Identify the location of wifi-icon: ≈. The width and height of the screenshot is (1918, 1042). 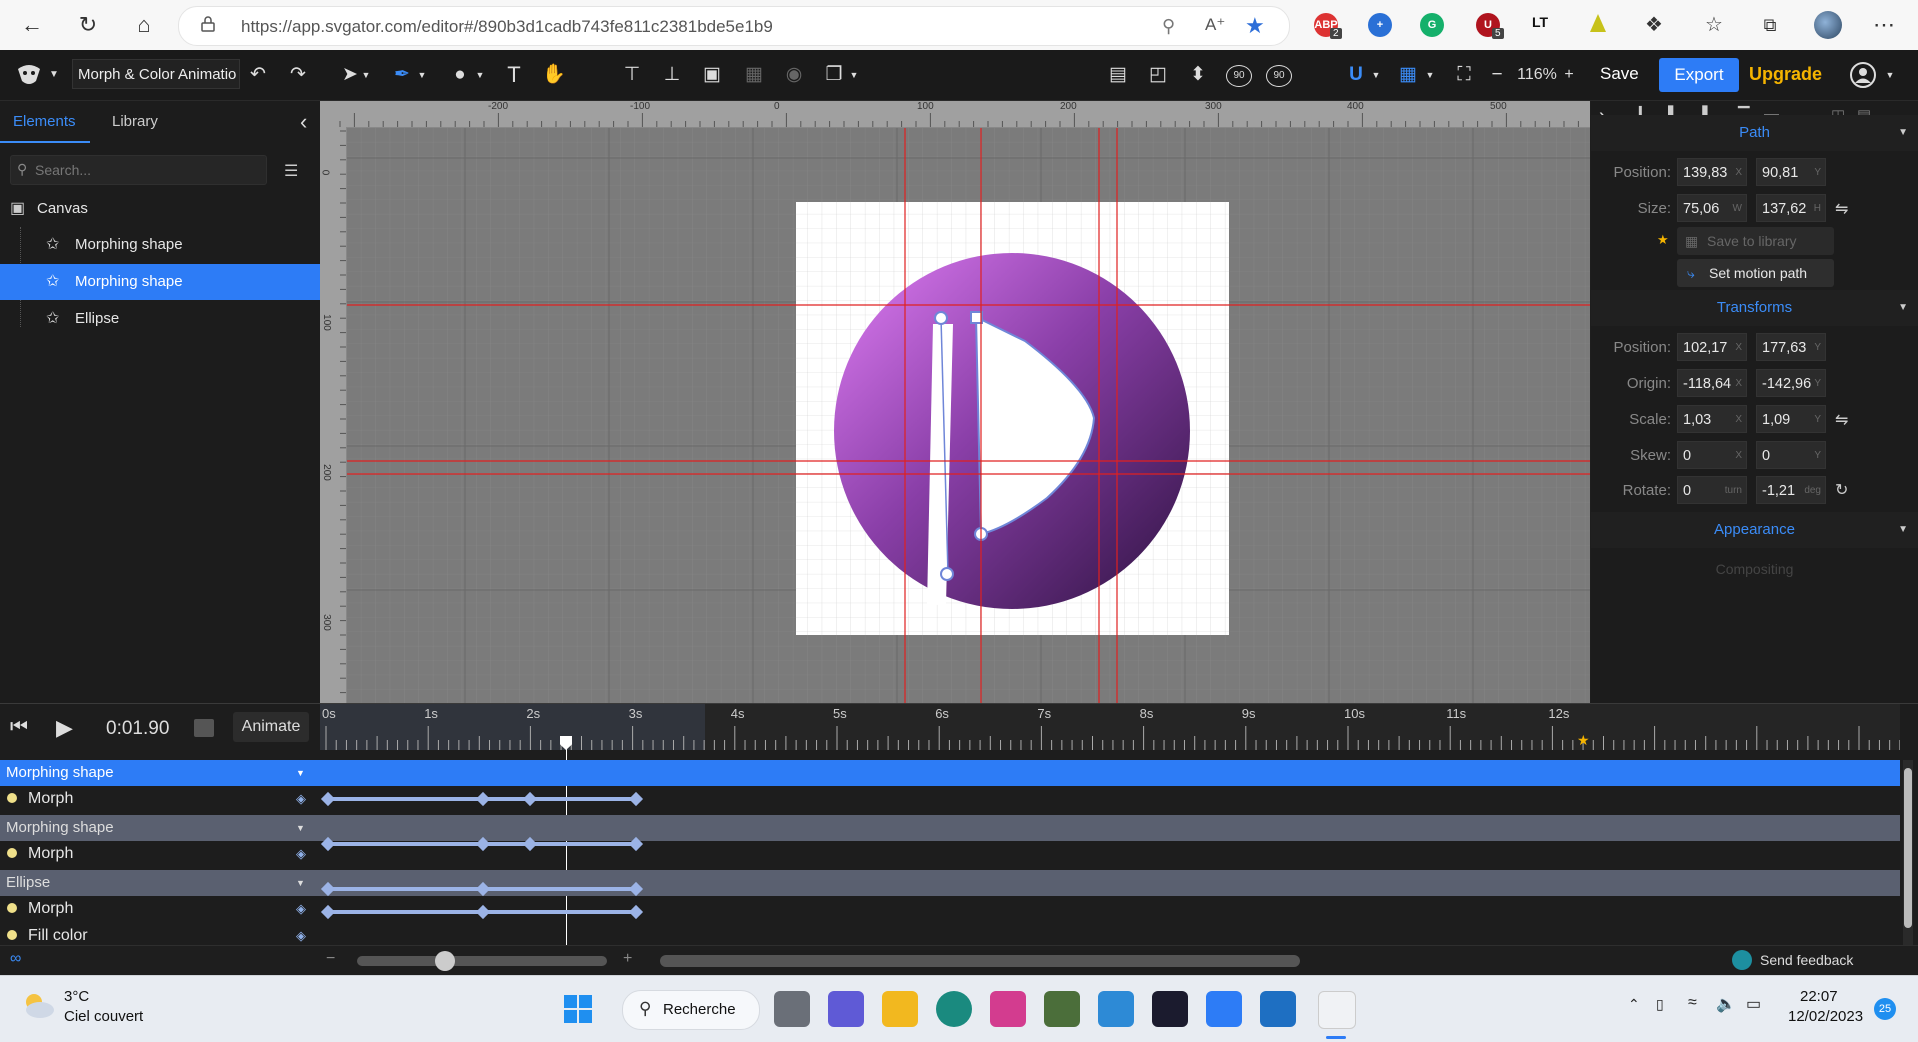
(1692, 1003).